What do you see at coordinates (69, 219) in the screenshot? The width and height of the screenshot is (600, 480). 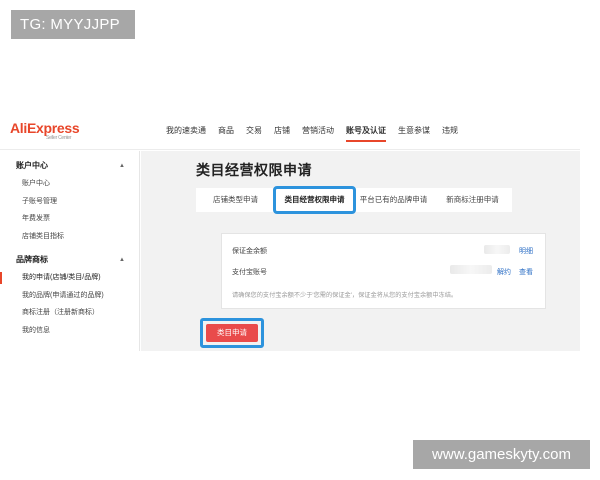 I see `sidebar-item-annual-fee-invoice: 年费发票` at bounding box center [69, 219].